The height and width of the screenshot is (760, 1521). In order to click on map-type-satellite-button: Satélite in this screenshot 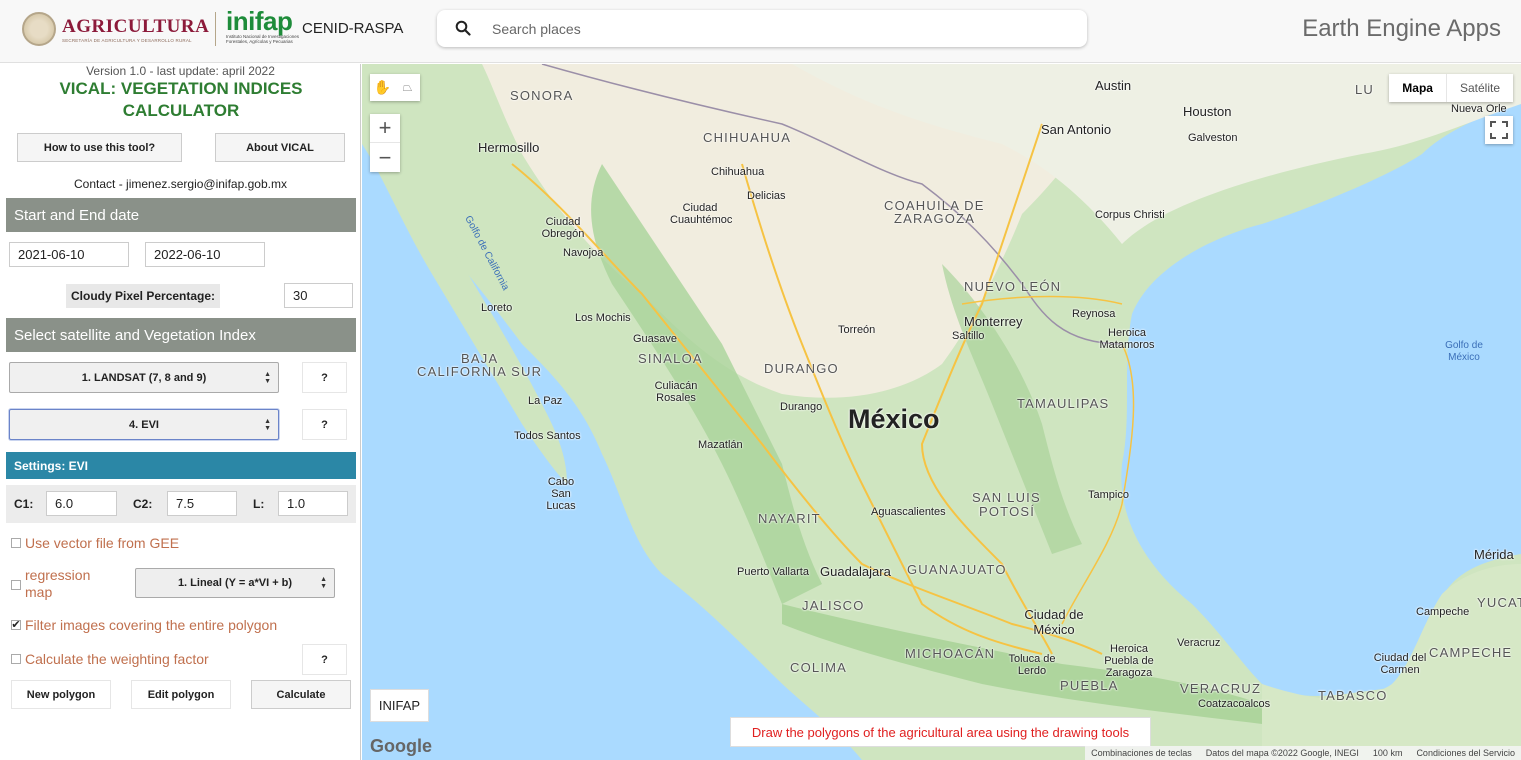, I will do `click(1479, 88)`.